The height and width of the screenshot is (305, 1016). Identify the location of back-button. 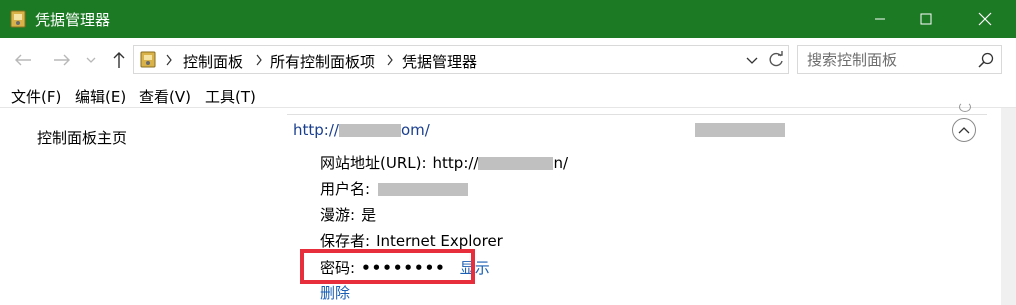
(23, 60).